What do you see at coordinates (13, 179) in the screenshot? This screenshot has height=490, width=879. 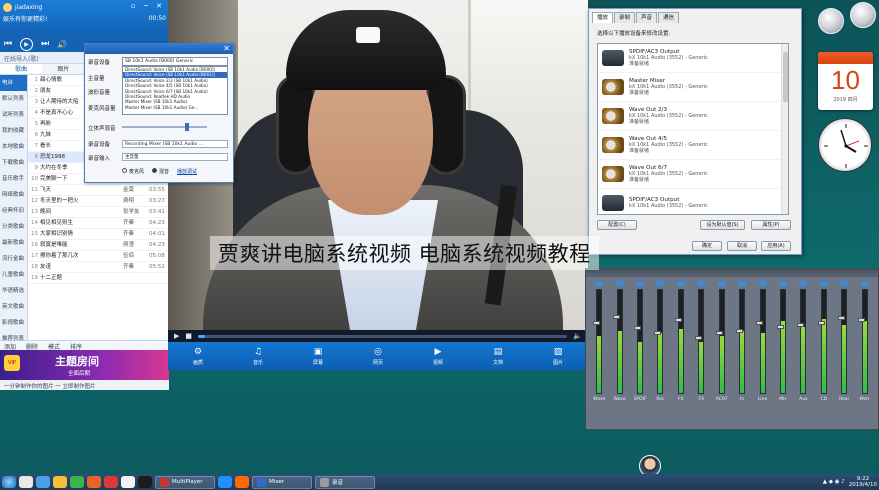 I see `sidebar-item: 音乐歌手` at bounding box center [13, 179].